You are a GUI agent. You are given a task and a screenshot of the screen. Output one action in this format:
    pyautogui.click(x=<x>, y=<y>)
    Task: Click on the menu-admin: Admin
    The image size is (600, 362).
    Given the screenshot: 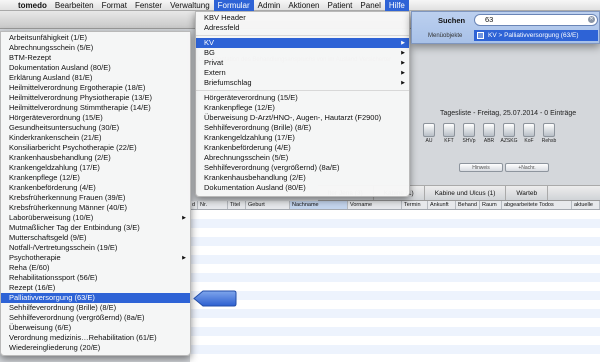 What is the action you would take?
    pyautogui.click(x=269, y=5)
    